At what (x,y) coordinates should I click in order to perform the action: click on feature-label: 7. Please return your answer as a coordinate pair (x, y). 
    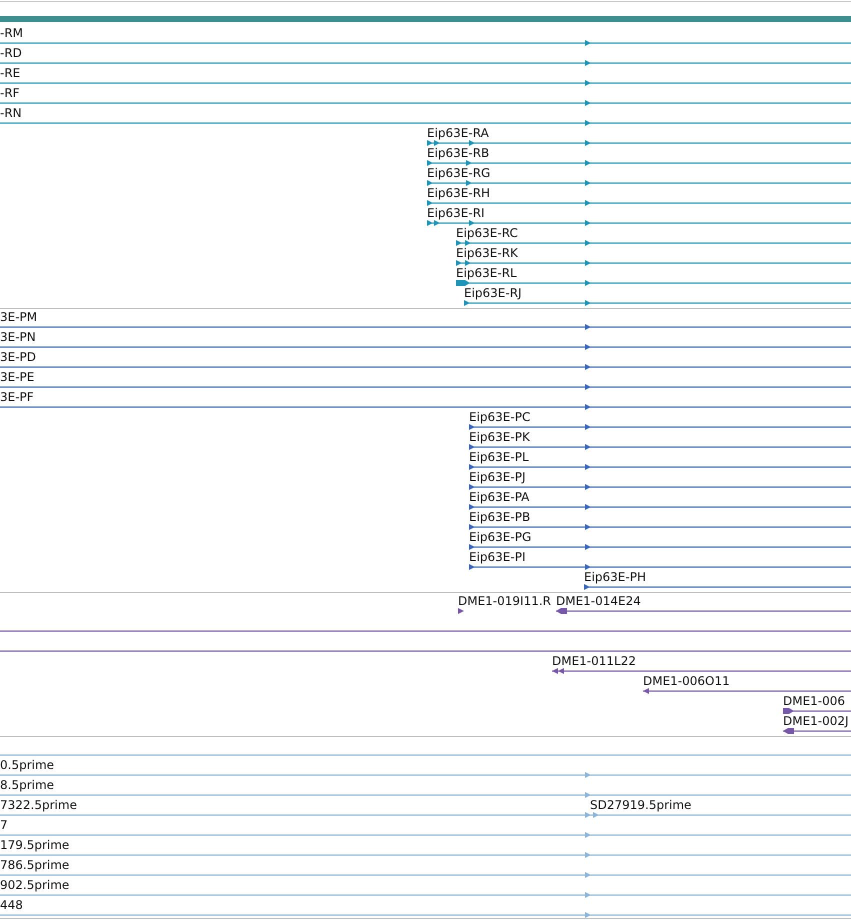
    Looking at the image, I should click on (4, 825).